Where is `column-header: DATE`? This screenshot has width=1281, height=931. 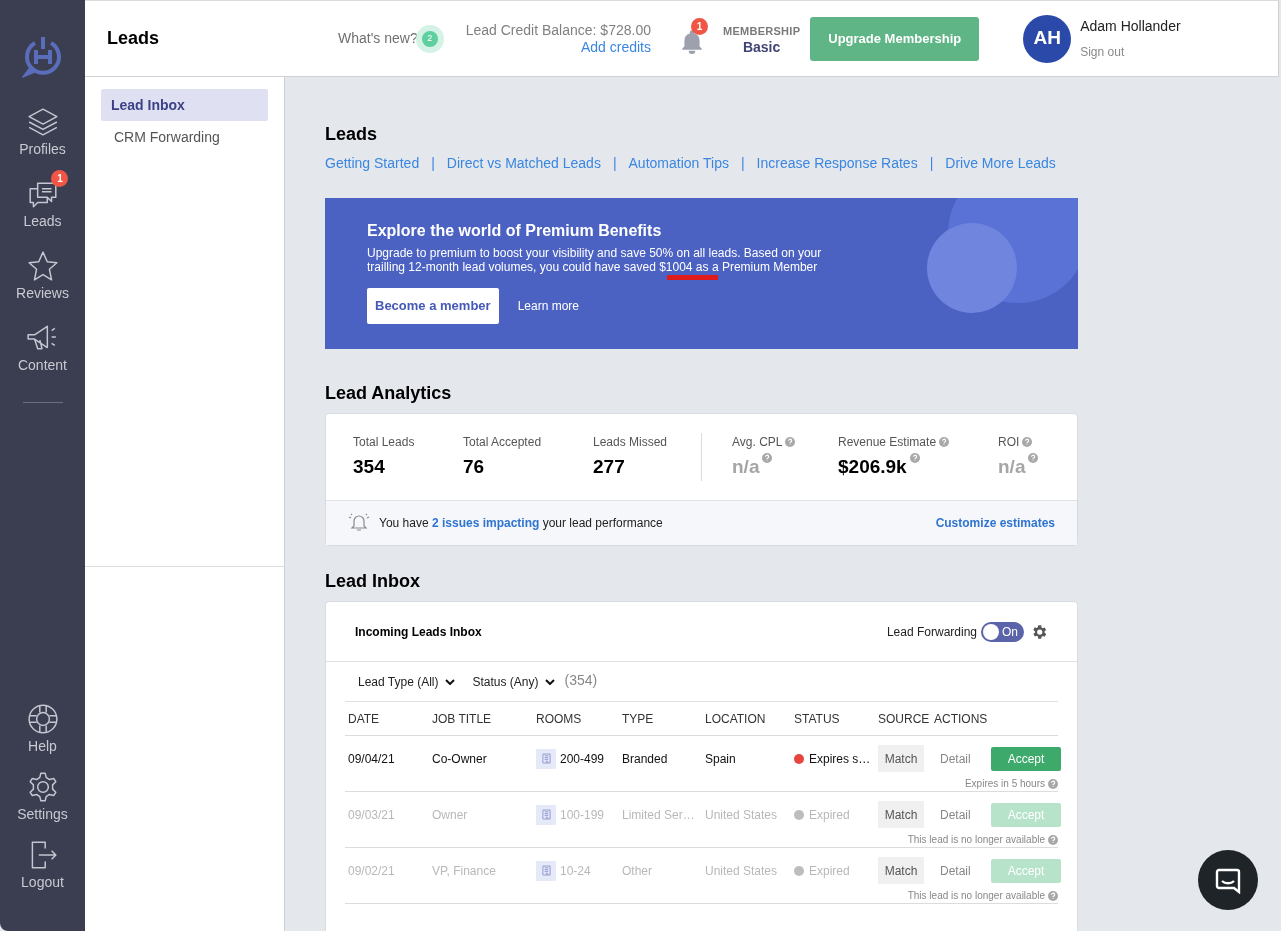 column-header: DATE is located at coordinates (364, 719).